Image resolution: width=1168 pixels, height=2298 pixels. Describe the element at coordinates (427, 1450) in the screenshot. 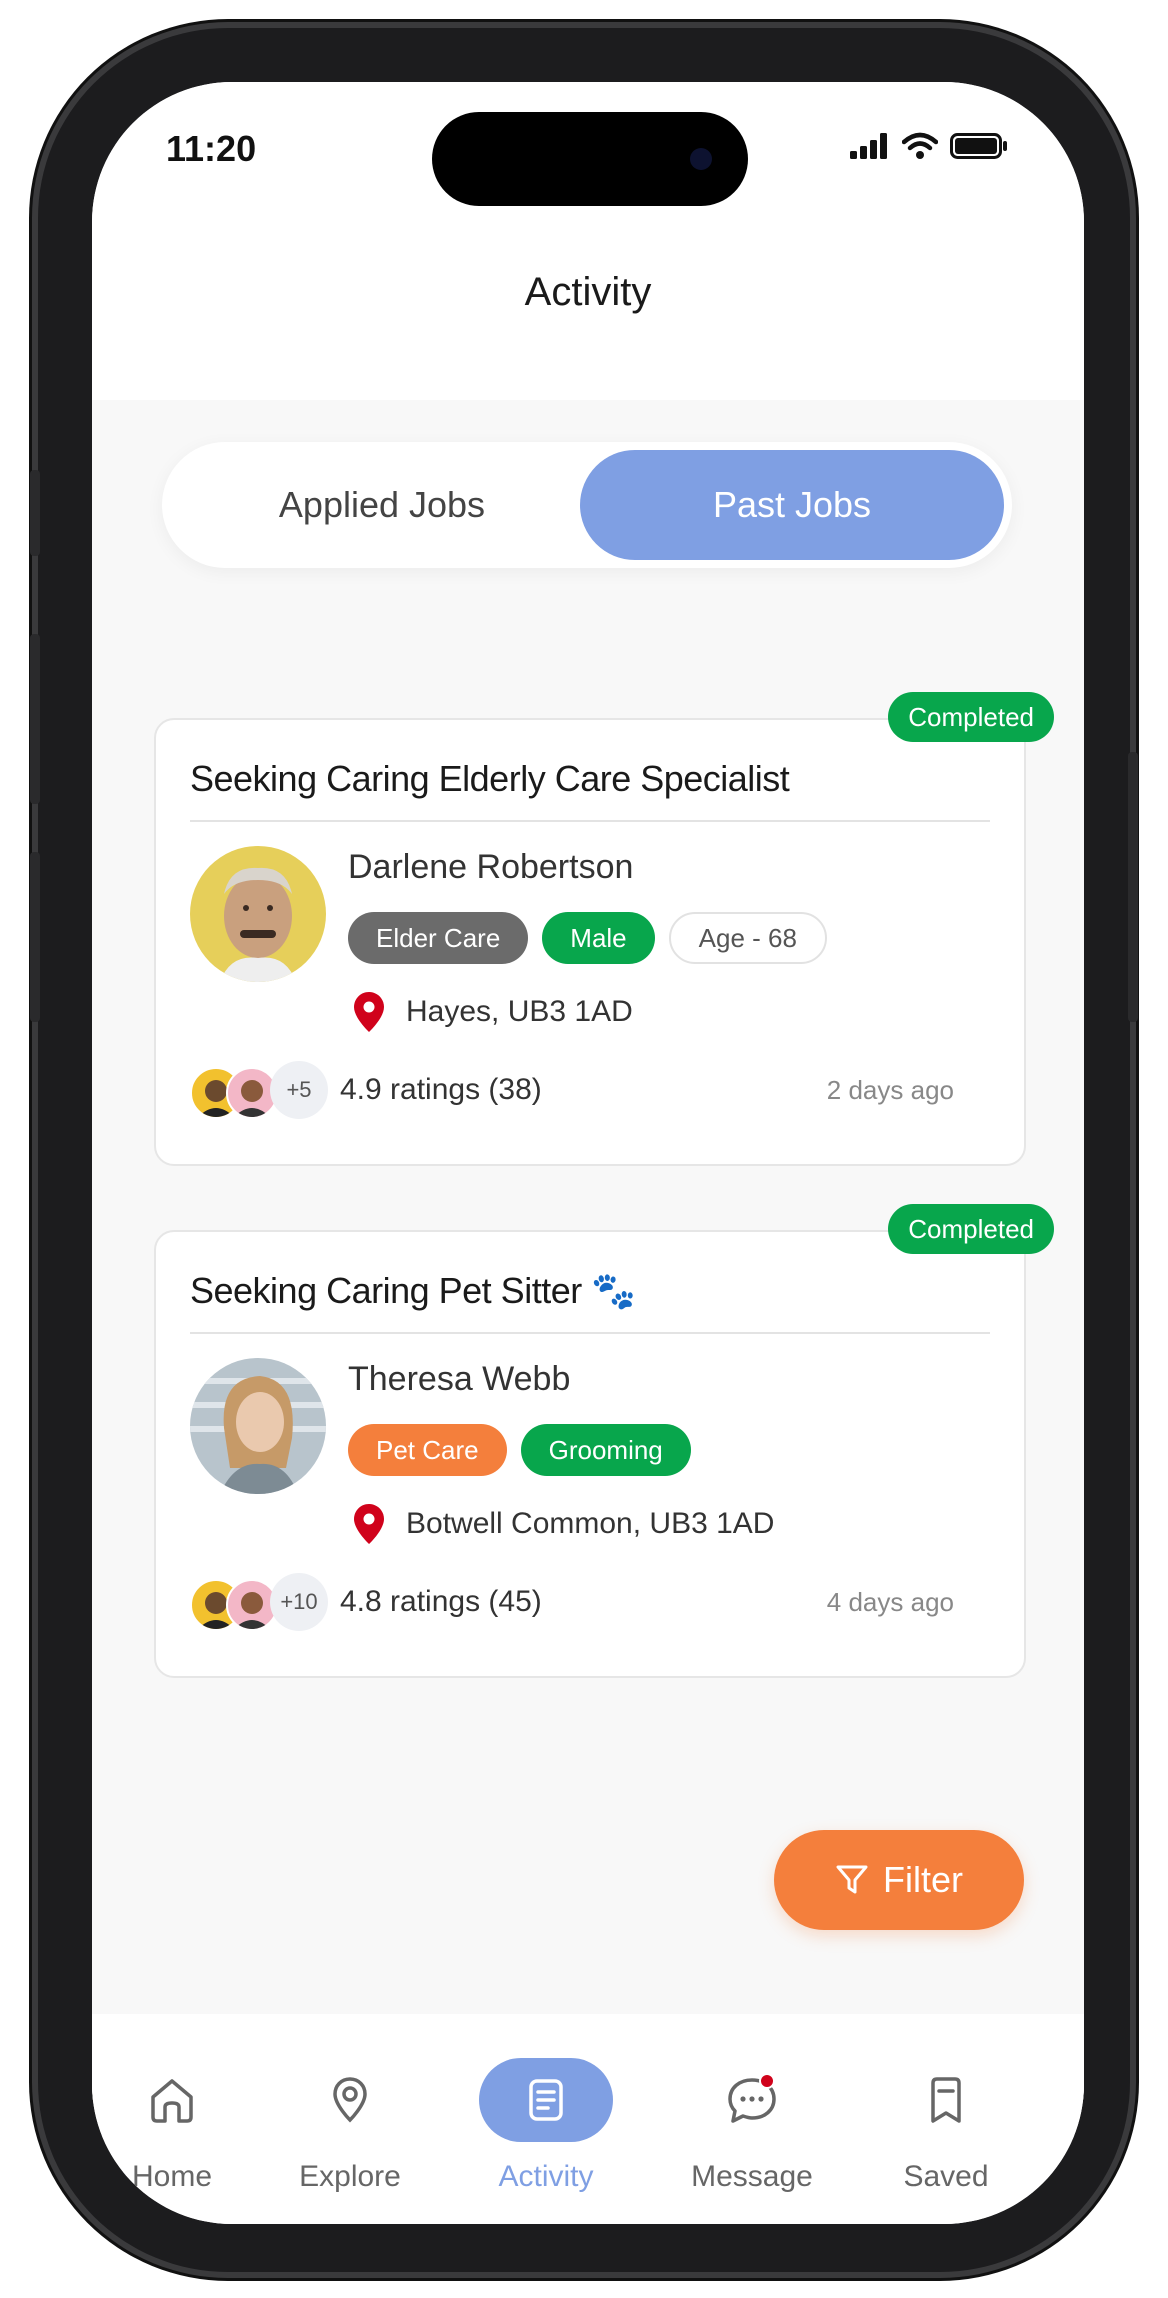

I see `tag-chip: Pet Care` at that location.